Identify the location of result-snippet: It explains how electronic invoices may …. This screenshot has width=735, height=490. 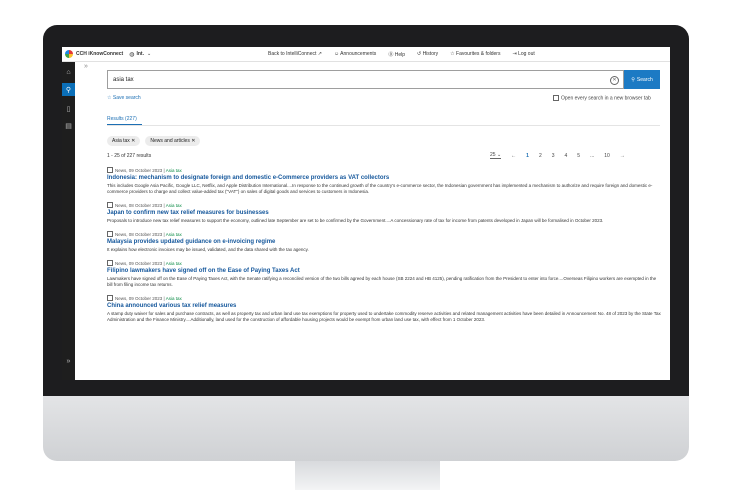
(208, 249).